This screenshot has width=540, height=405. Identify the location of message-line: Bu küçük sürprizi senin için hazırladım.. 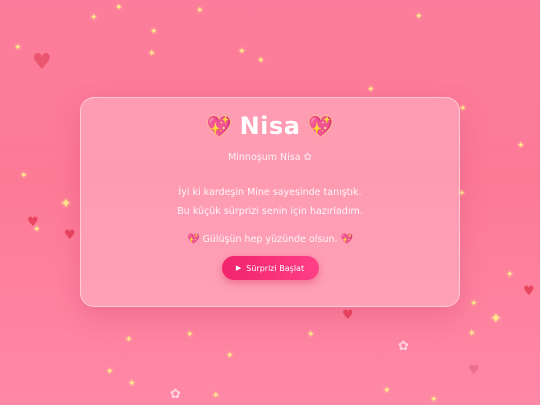
(270, 211).